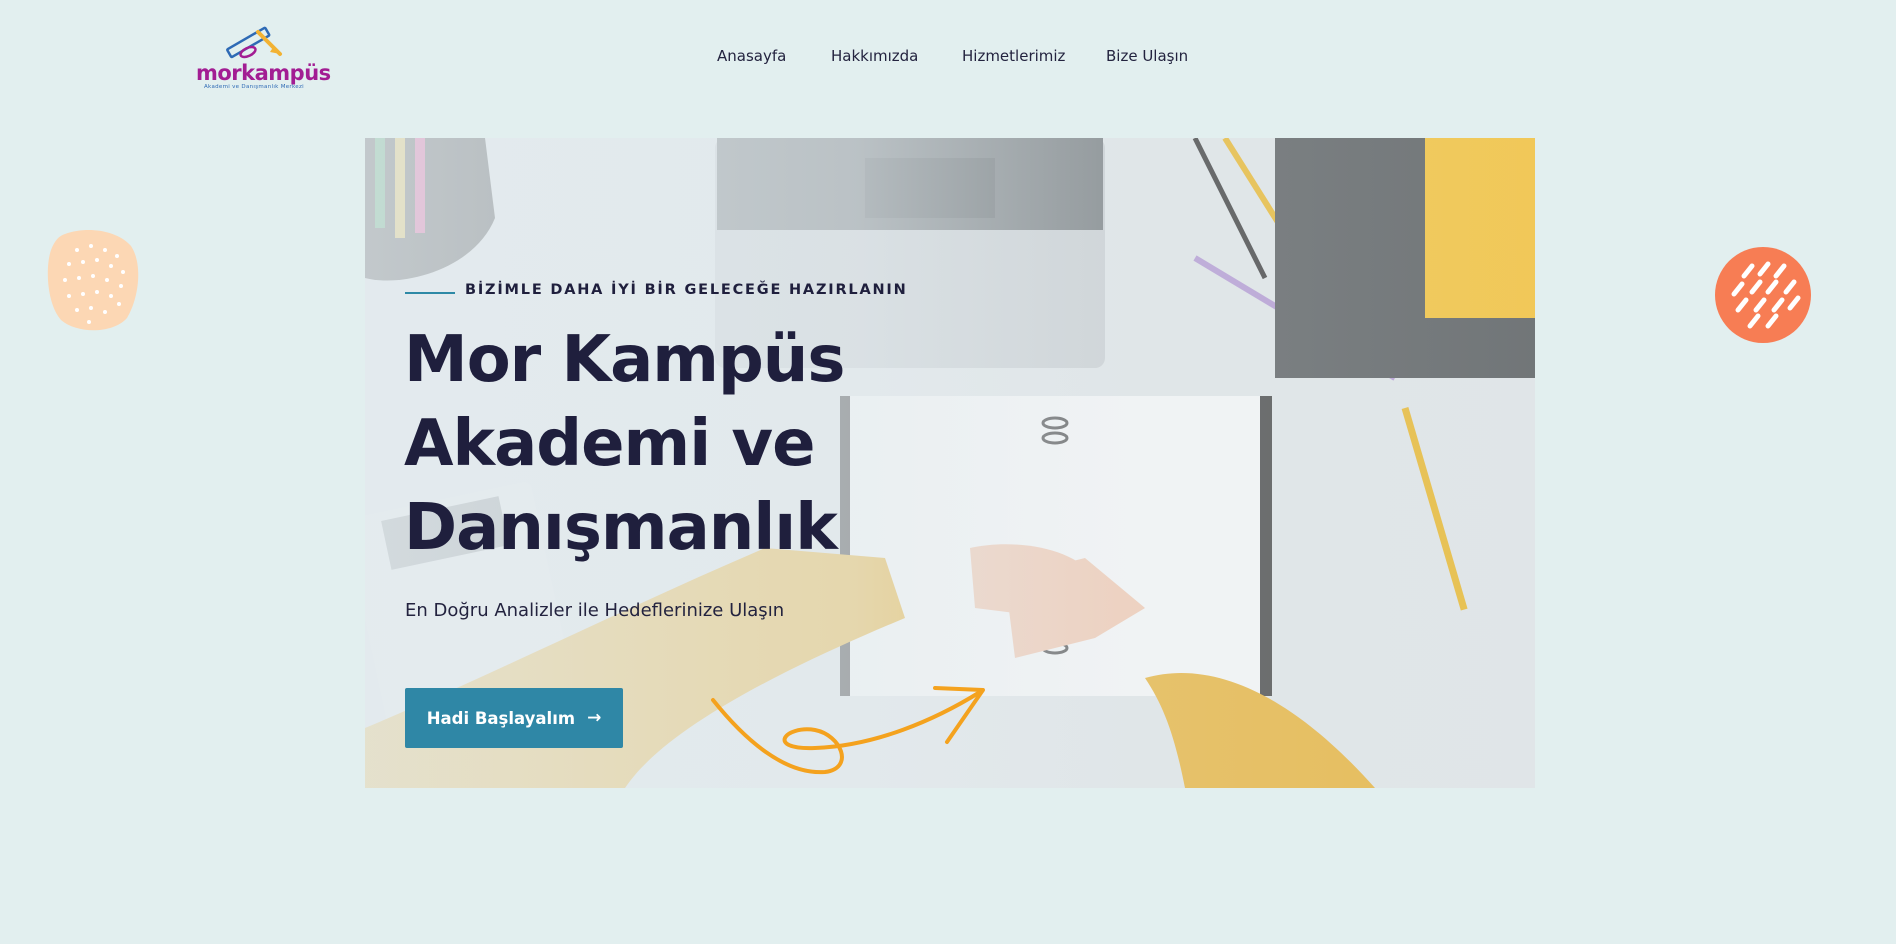  Describe the element at coordinates (751, 56) in the screenshot. I see `nav-link-anasayfa: Anasayfa` at that location.